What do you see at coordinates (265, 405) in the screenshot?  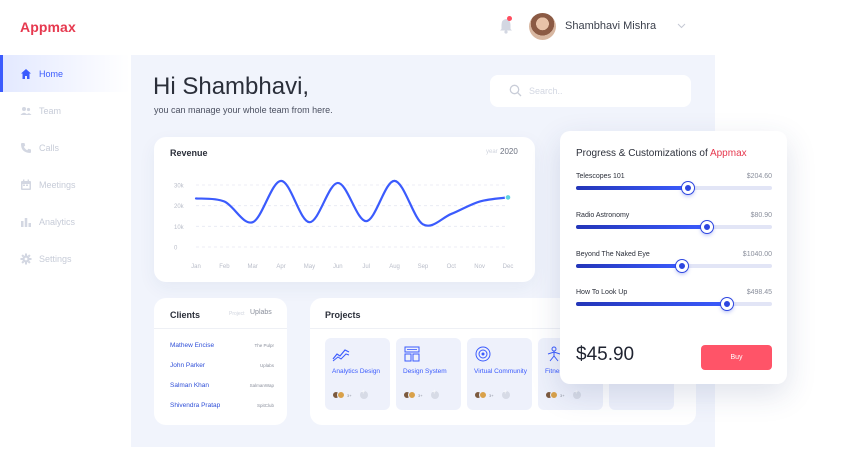 I see `client-company: SpitClub` at bounding box center [265, 405].